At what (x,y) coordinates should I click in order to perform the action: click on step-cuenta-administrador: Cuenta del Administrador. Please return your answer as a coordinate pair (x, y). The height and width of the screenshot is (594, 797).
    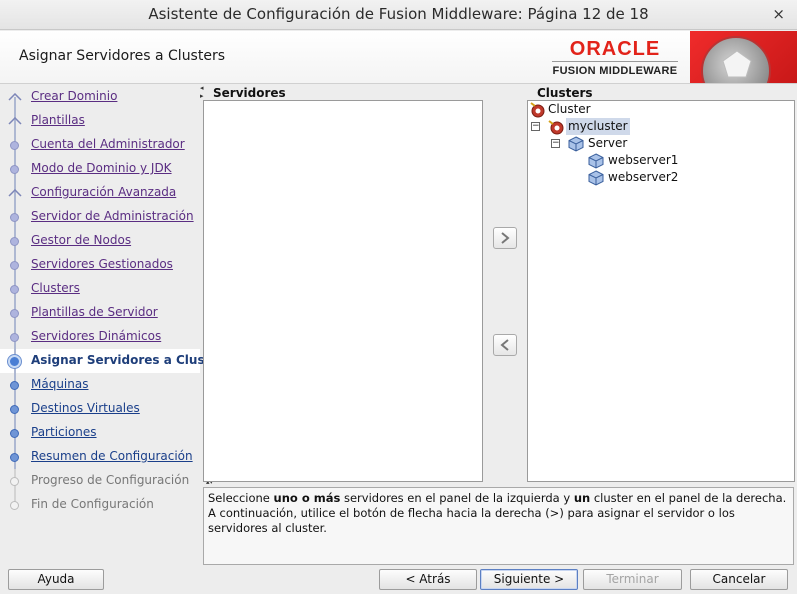
    Looking at the image, I should click on (100, 145).